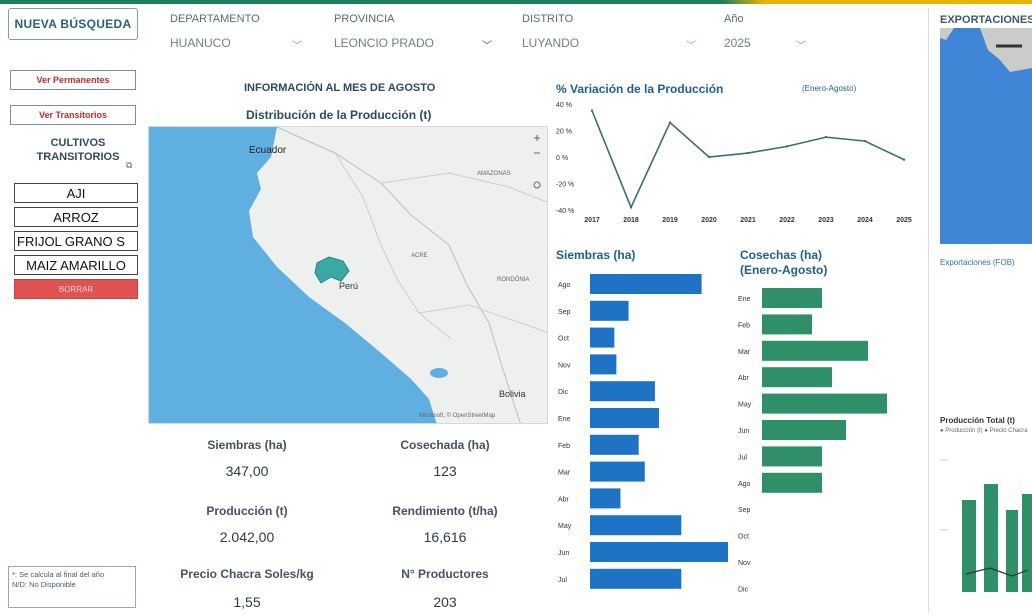  What do you see at coordinates (787, 220) in the screenshot?
I see `x-tick-label: 2022` at bounding box center [787, 220].